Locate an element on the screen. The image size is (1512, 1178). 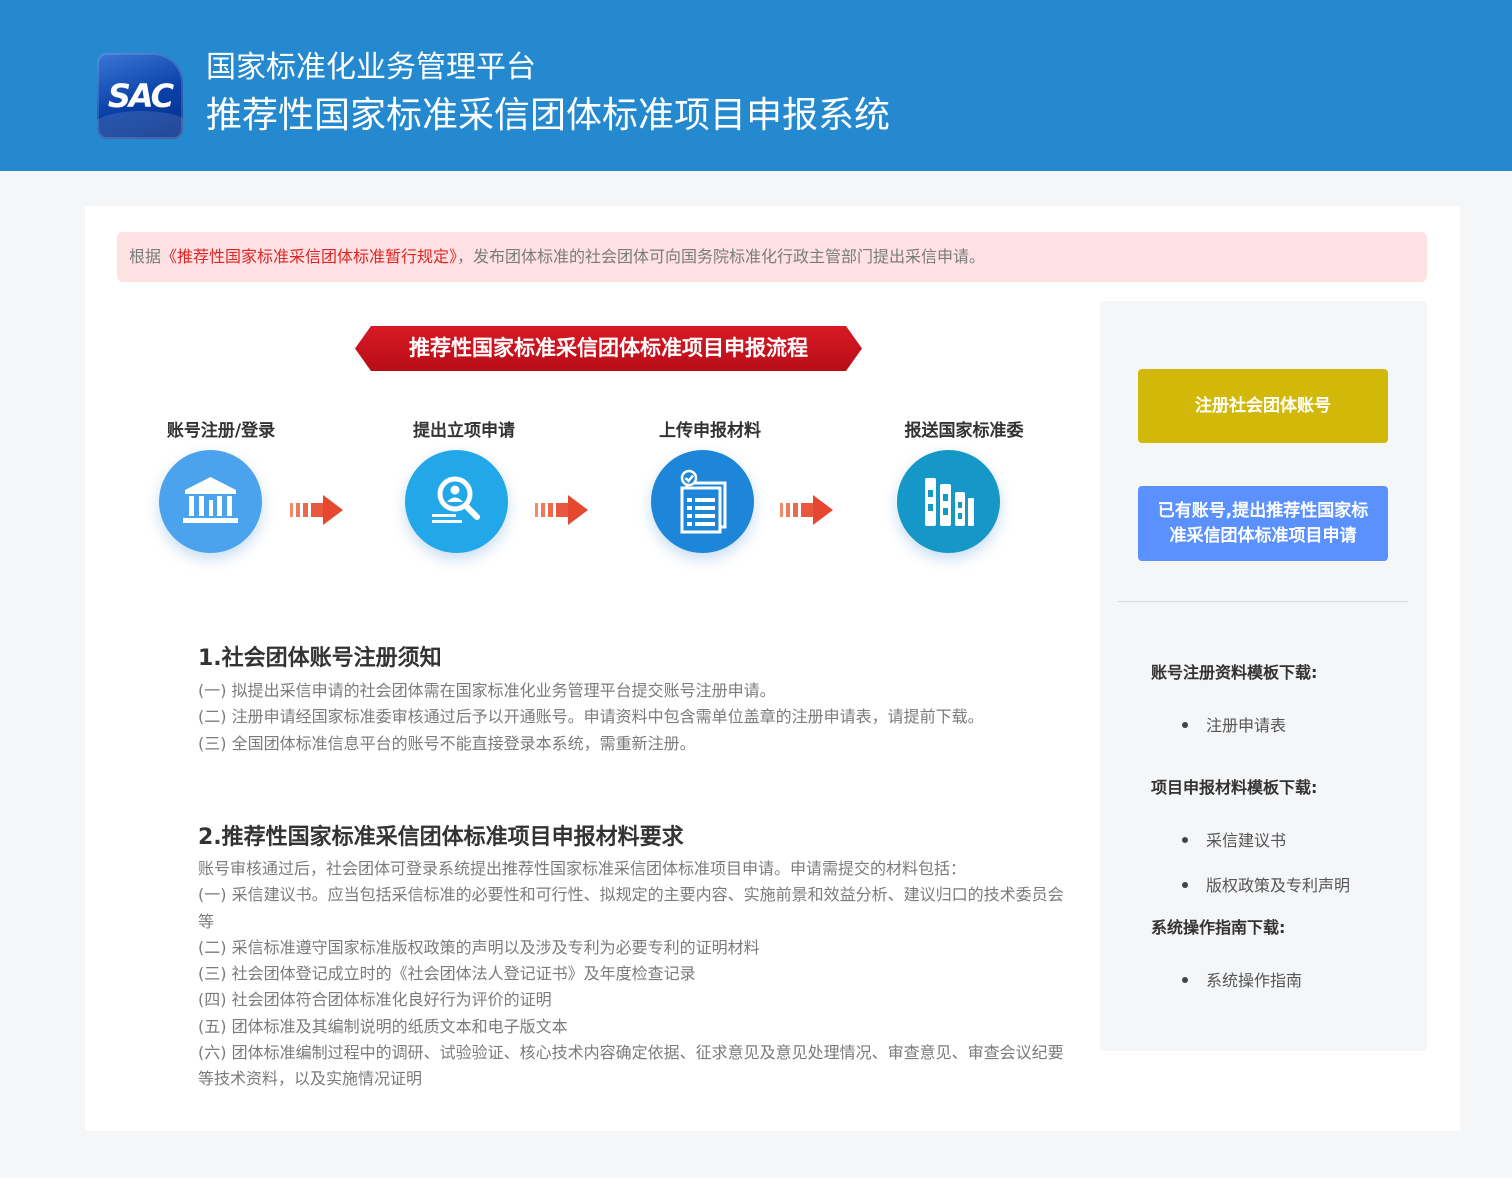
notice-suffix: ，发布团体标准的社会团体可向国务院标准化行政主管部门提出采信申请。 is located at coordinates (721, 256).